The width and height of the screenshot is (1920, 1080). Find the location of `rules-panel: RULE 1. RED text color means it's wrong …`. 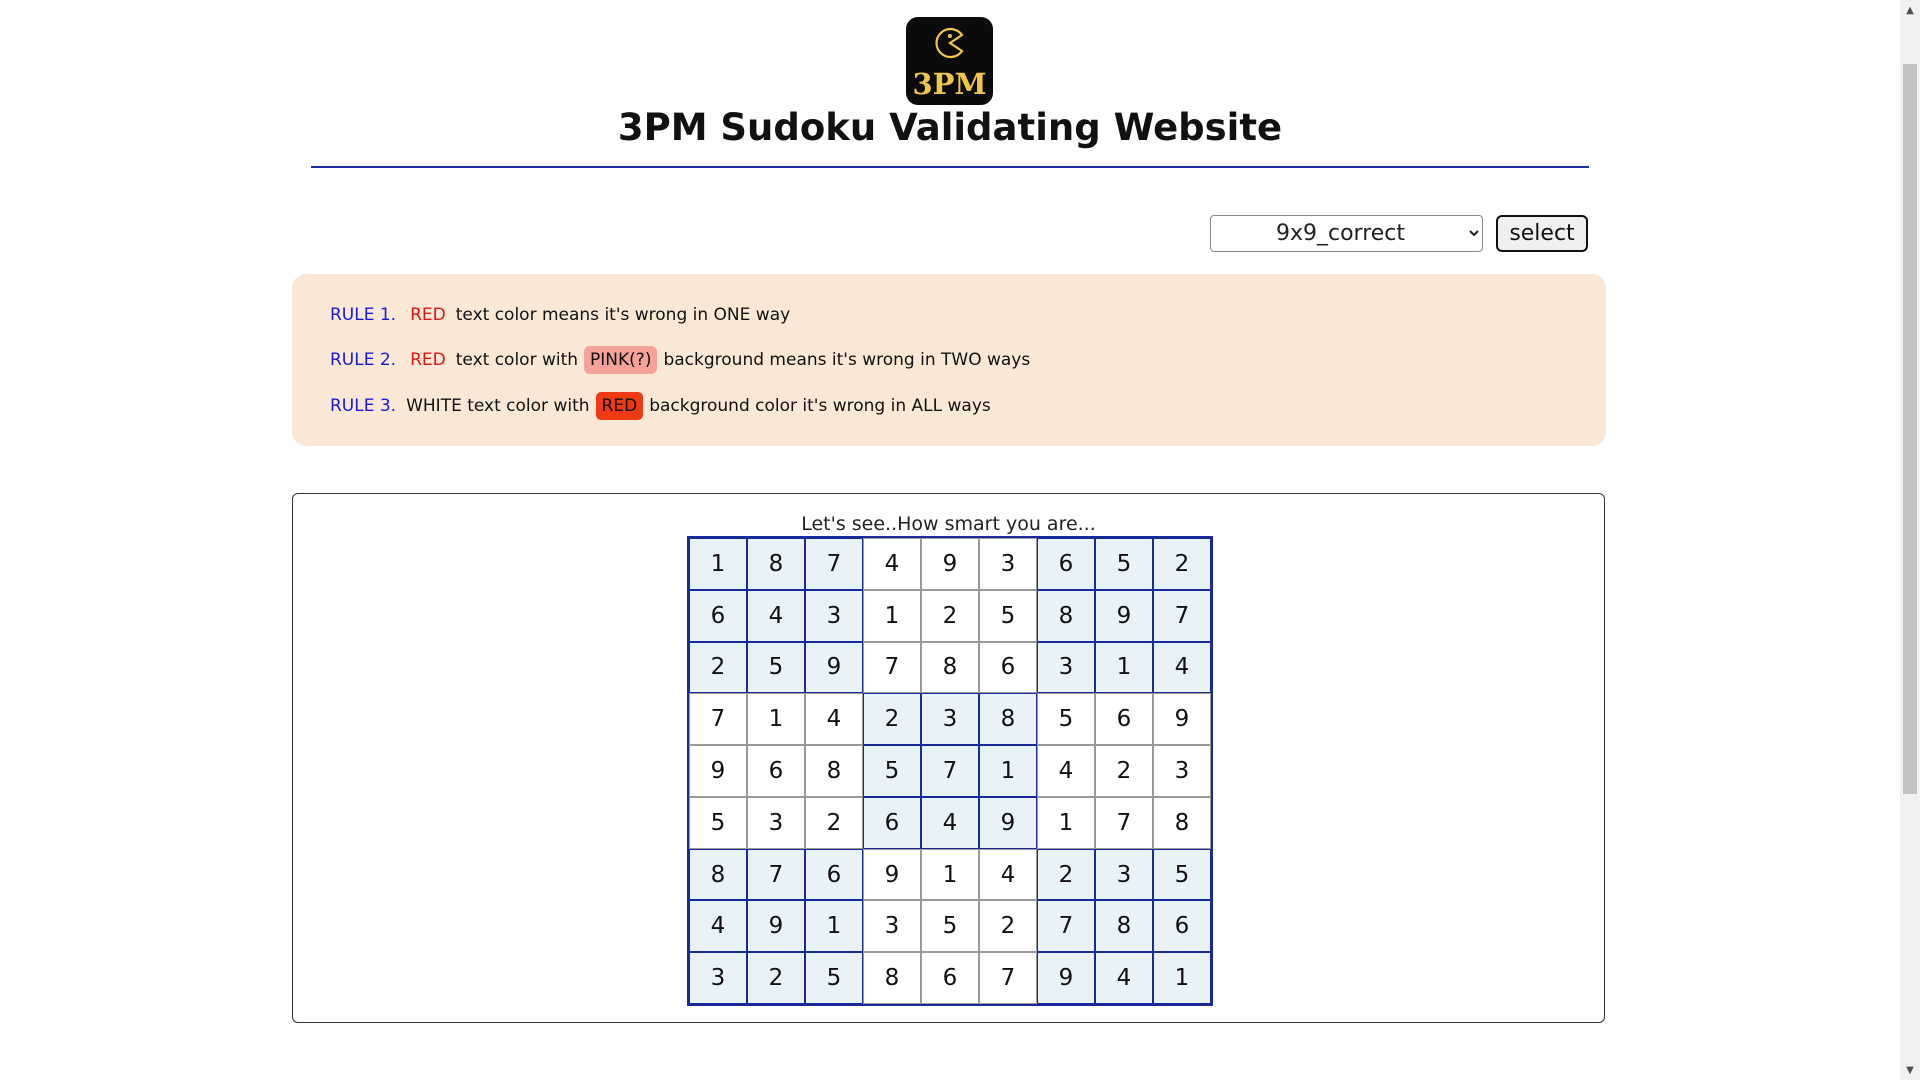

rules-panel: RULE 1. RED text color means it's wrong … is located at coordinates (949, 360).